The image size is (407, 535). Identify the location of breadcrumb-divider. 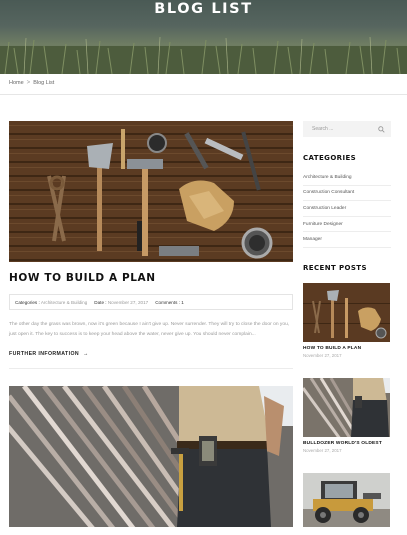
(203, 94).